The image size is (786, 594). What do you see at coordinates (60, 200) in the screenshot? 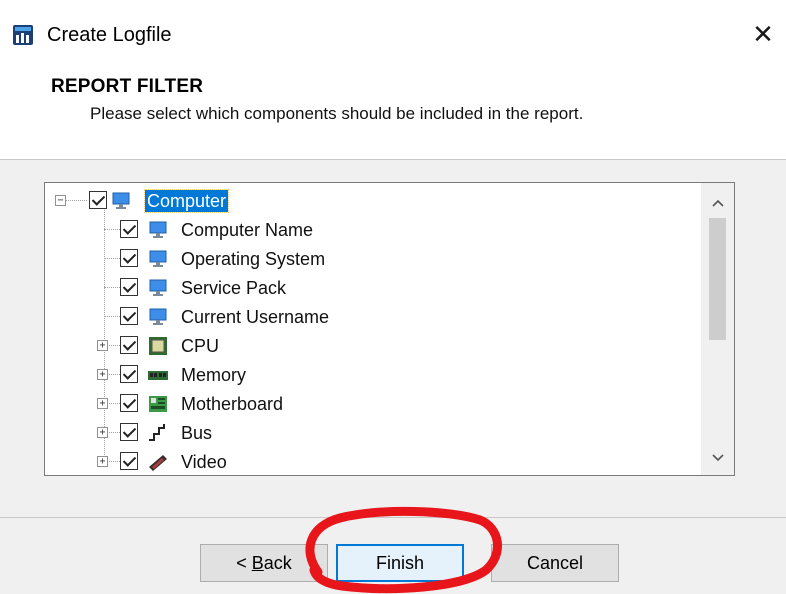
I see `collapse-toggle: −` at bounding box center [60, 200].